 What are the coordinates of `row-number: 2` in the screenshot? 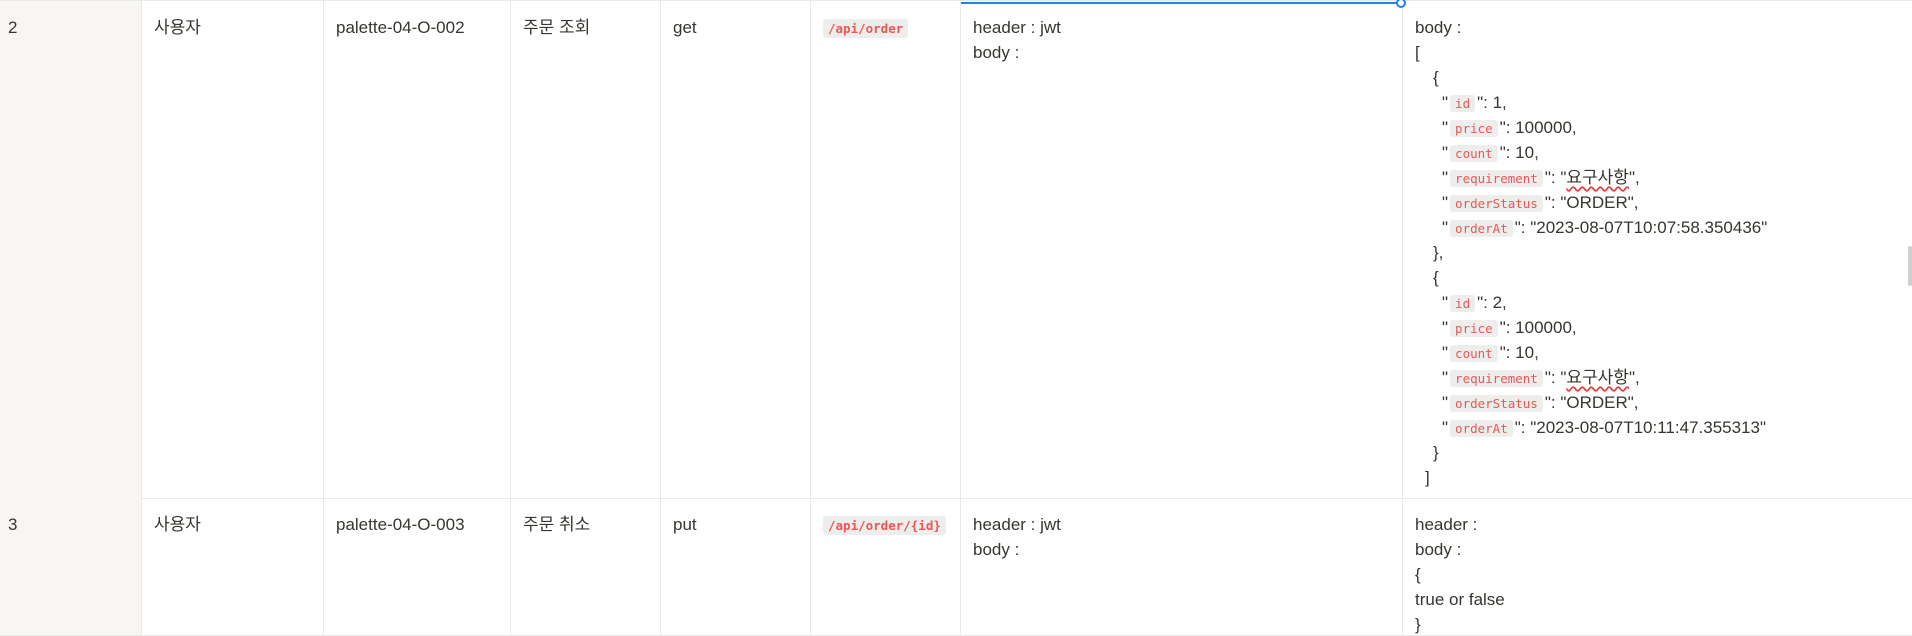 It's located at (13, 27).